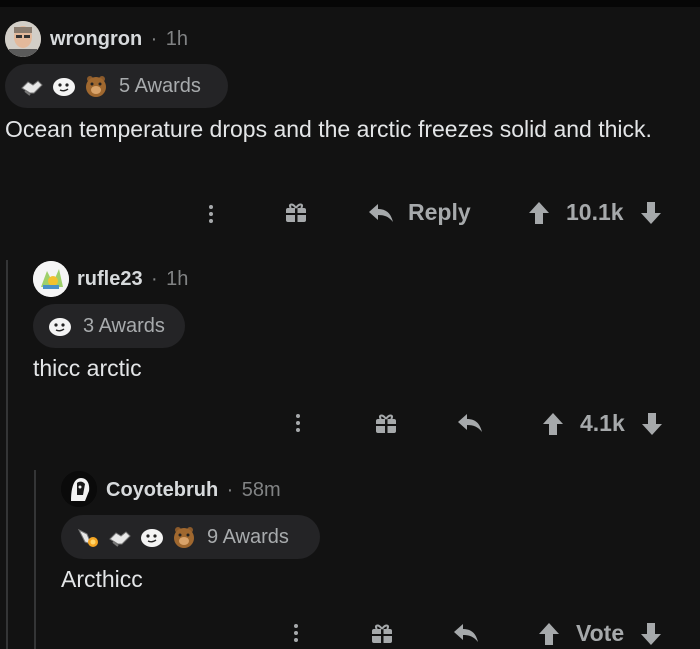  I want to click on reply-arrow-icon, so click(381, 212).